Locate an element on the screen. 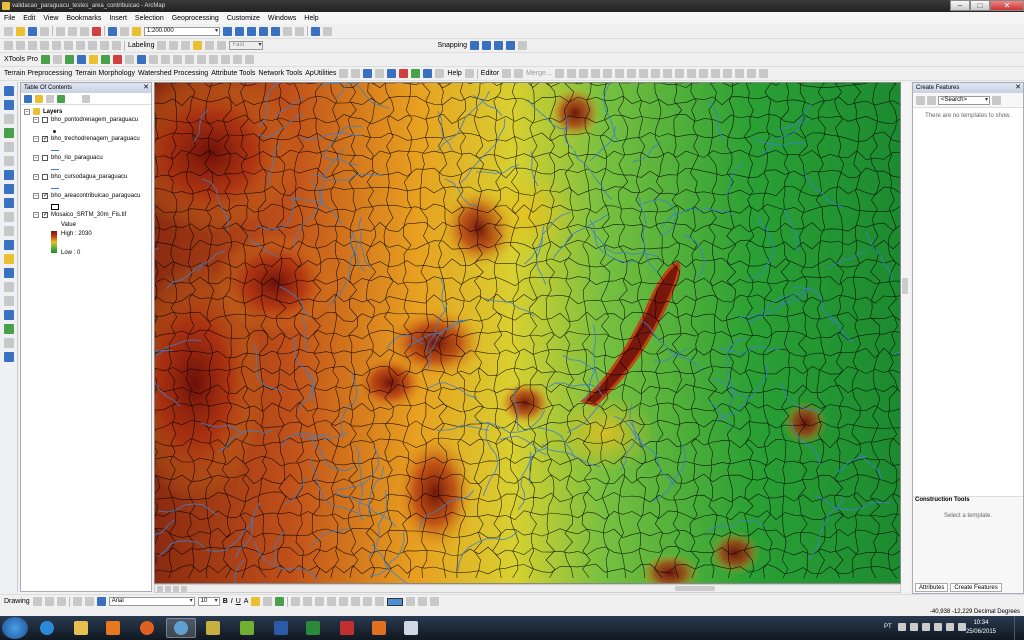 Image resolution: width=1024 pixels, height=640 pixels. batch-icon is located at coordinates (440, 73).